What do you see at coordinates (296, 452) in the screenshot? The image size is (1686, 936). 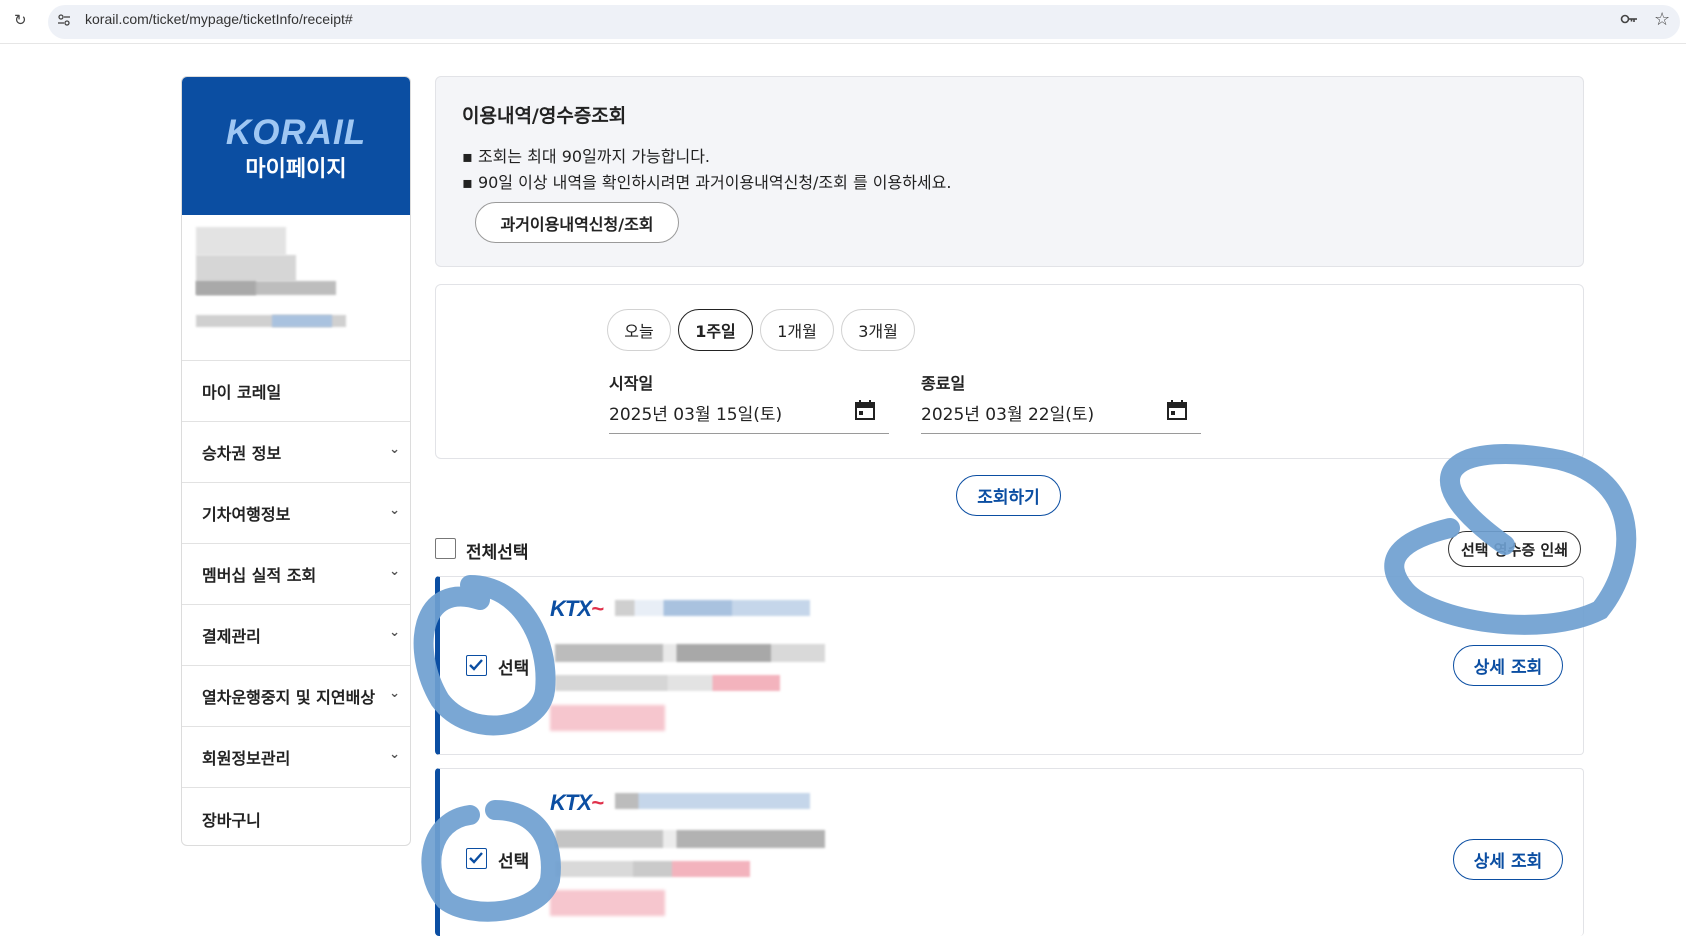 I see `sidebar-menu-item: 승차권 정보 ⌄` at bounding box center [296, 452].